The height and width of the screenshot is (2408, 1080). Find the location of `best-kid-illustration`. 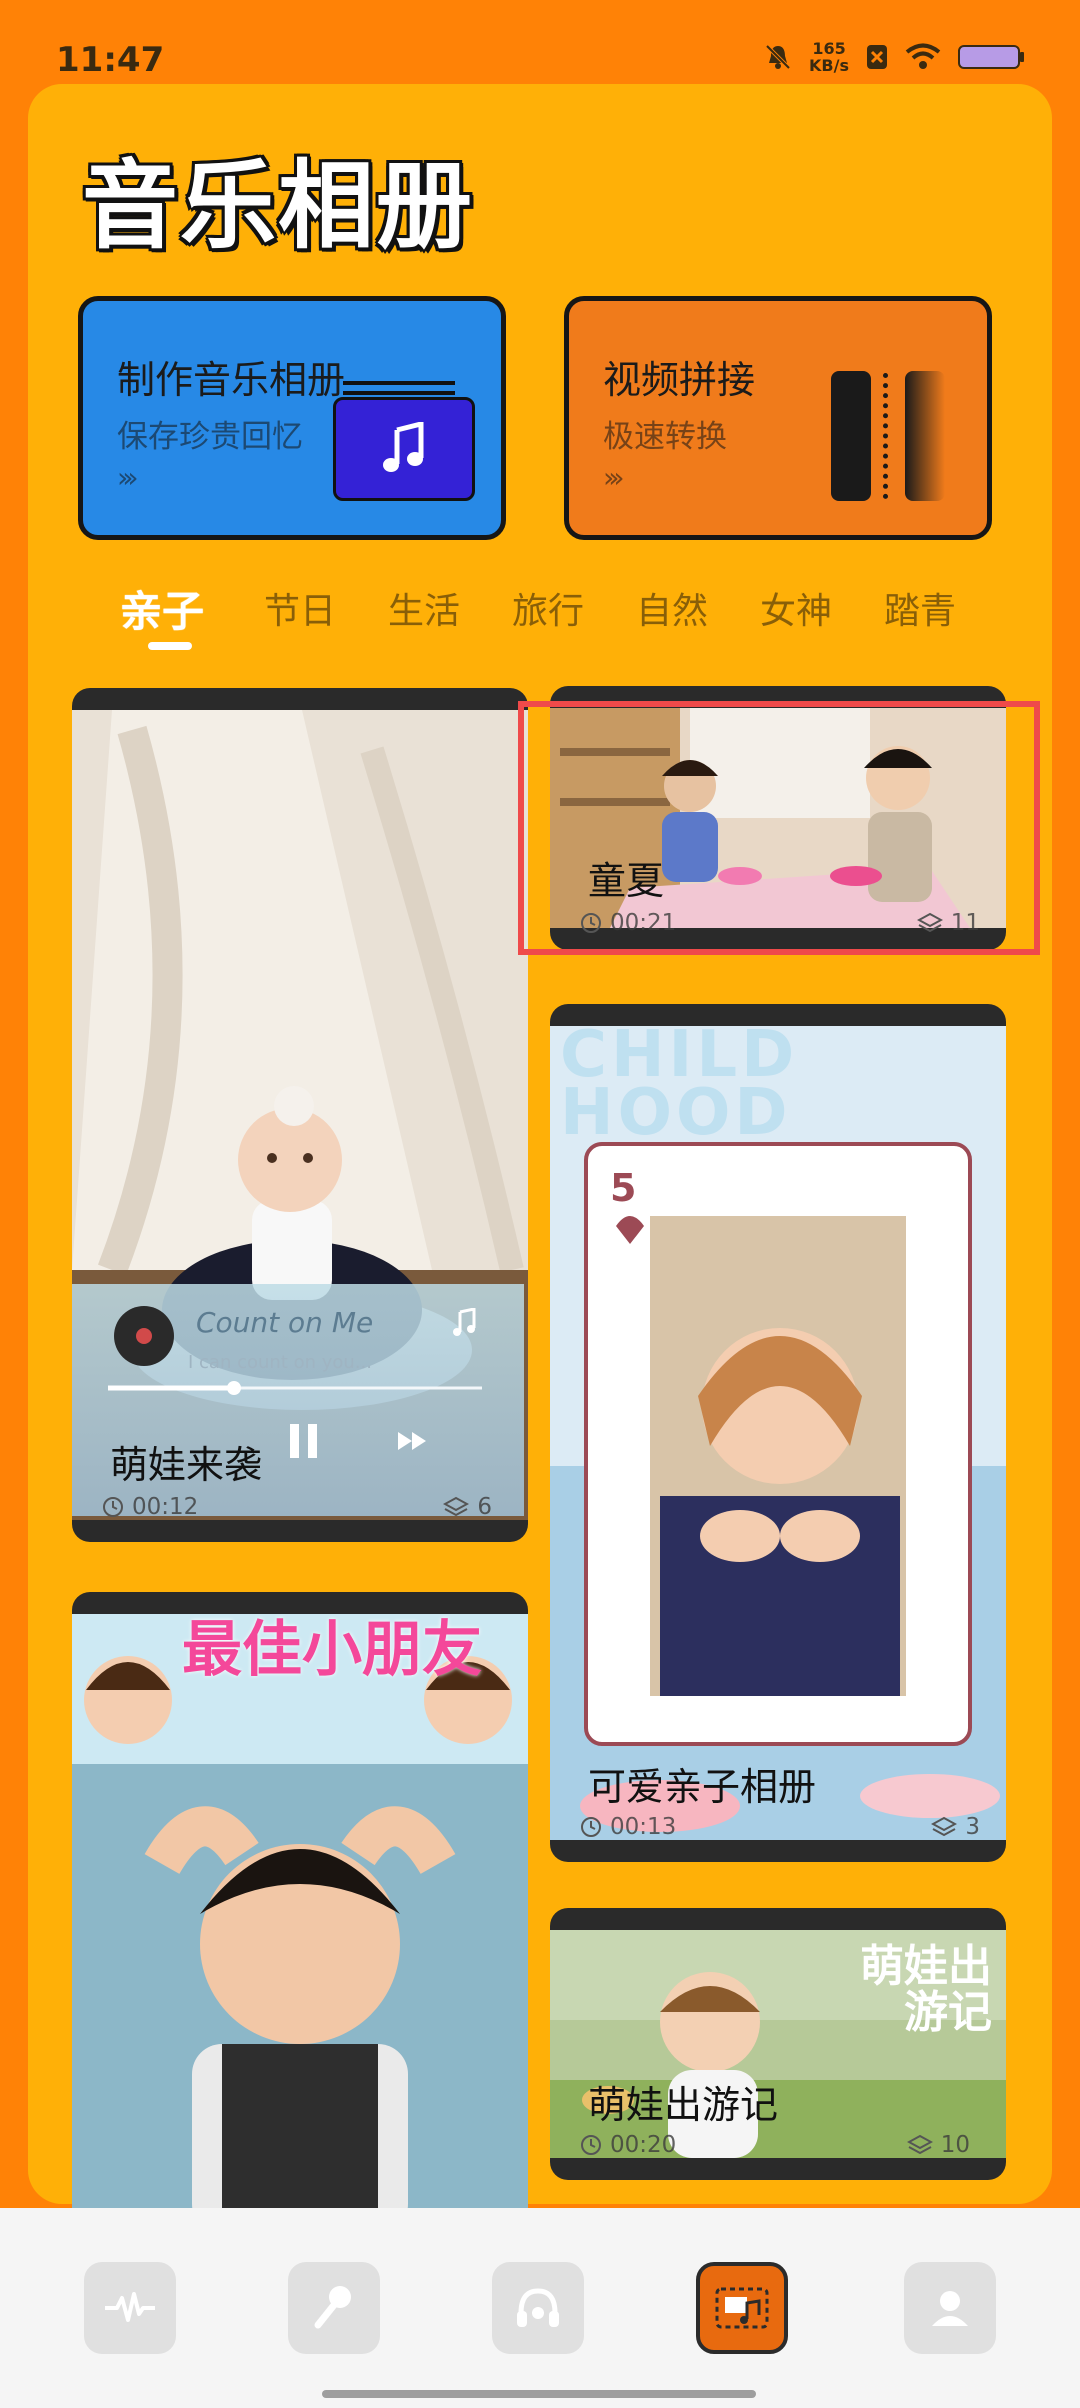

best-kid-illustration is located at coordinates (300, 1923).